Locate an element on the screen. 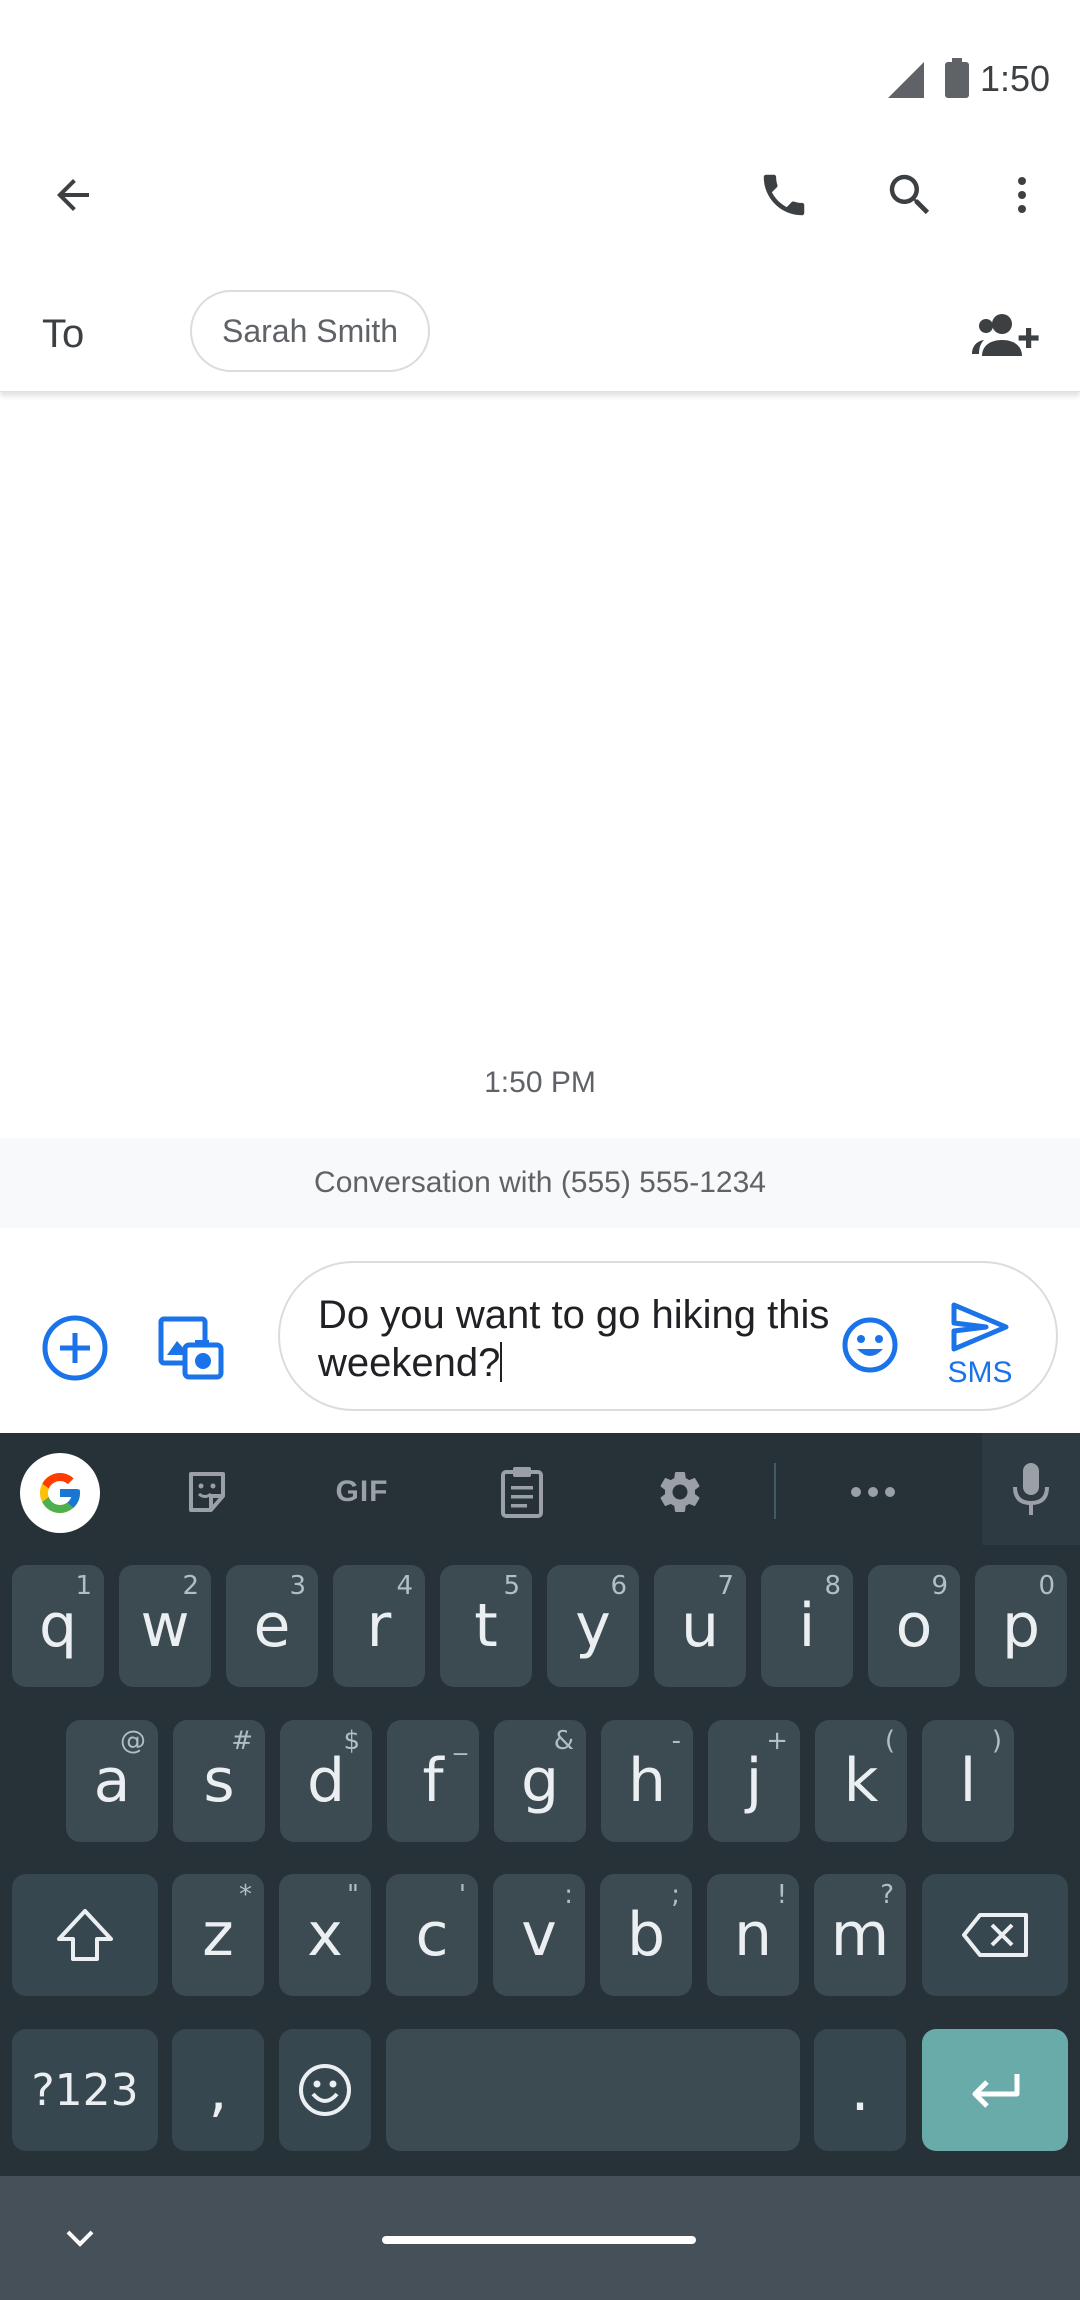 The width and height of the screenshot is (1080, 2300). recipient-row: To Sarah Smith is located at coordinates (540, 336).